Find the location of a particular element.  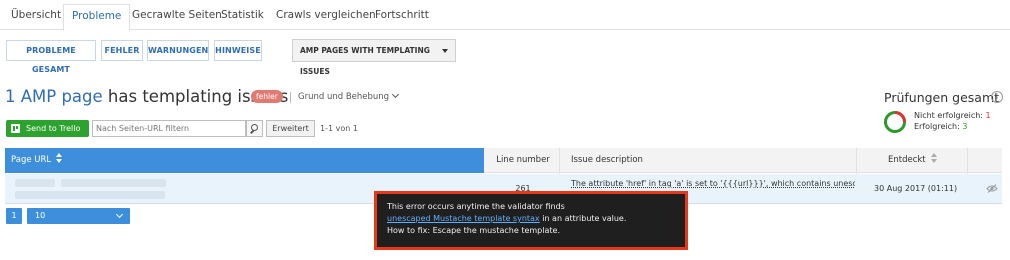

send-to-trello-button: Send to Trello is located at coordinates (47, 128).